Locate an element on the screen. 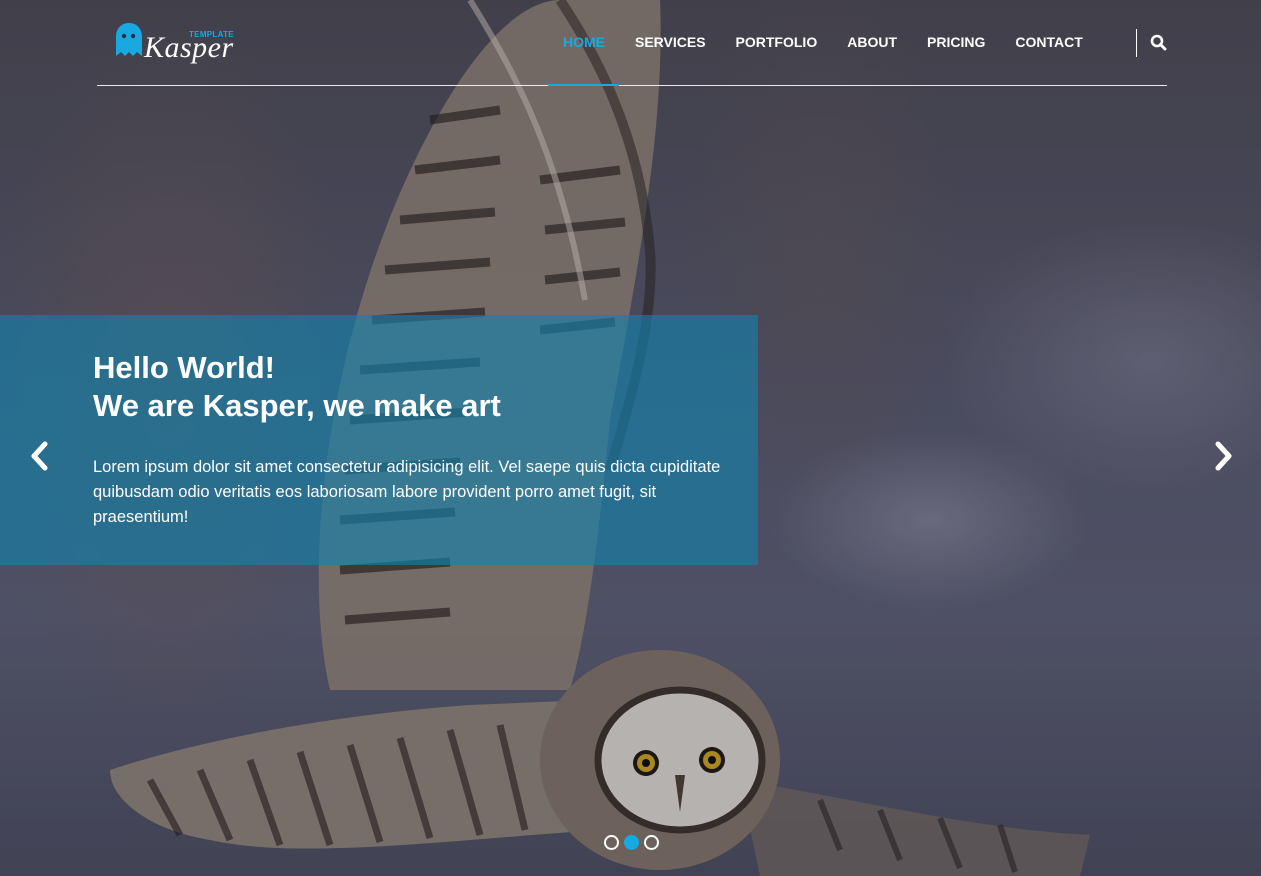 Image resolution: width=1261 pixels, height=876 pixels. ghost-icon is located at coordinates (129, 39).